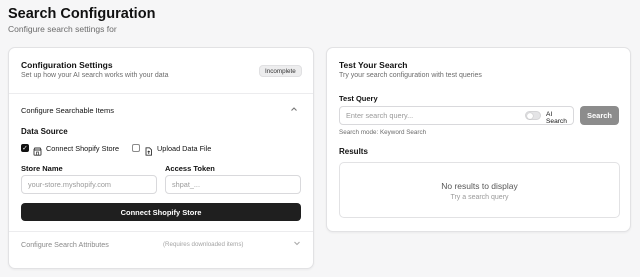 Image resolution: width=640 pixels, height=277 pixels. Describe the element at coordinates (383, 132) in the screenshot. I see `search-mode-text: Search mode: Keyword Search` at that location.